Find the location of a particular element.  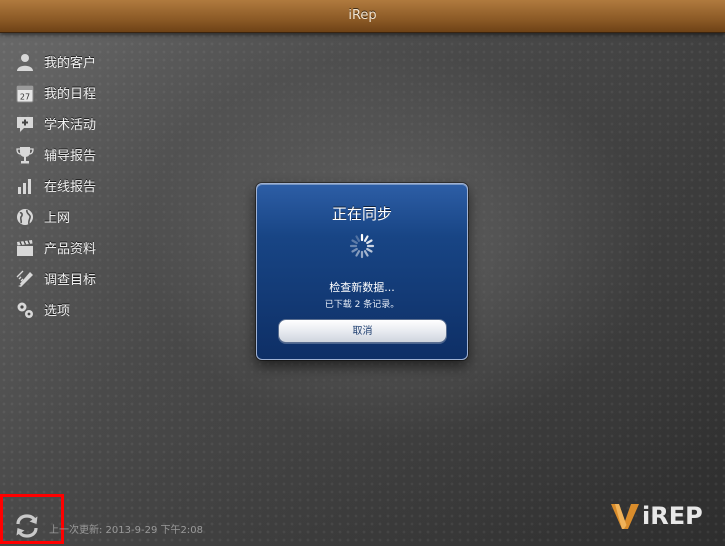

sidebar-item-label: 上网 is located at coordinates (57, 218).